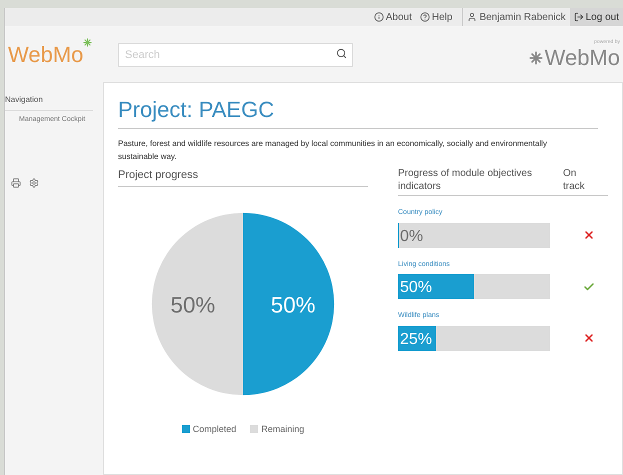 The width and height of the screenshot is (623, 475). I want to click on top-link: Help, so click(436, 17).